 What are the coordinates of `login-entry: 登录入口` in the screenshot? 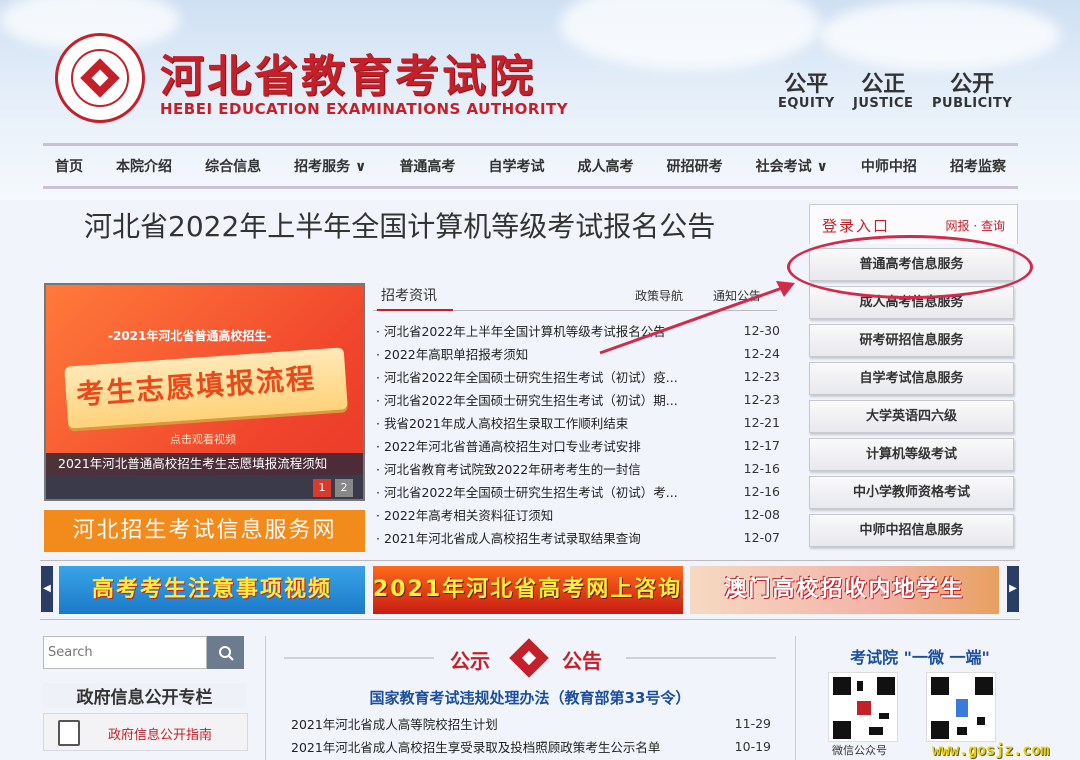 It's located at (856, 225).